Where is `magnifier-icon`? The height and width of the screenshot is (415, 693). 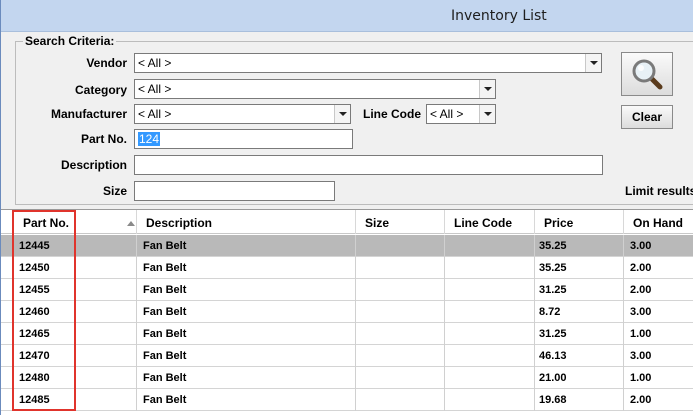 magnifier-icon is located at coordinates (647, 74).